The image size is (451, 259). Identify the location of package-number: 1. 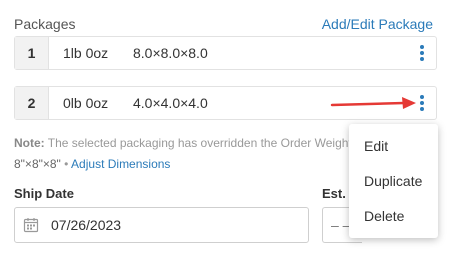
(32, 53).